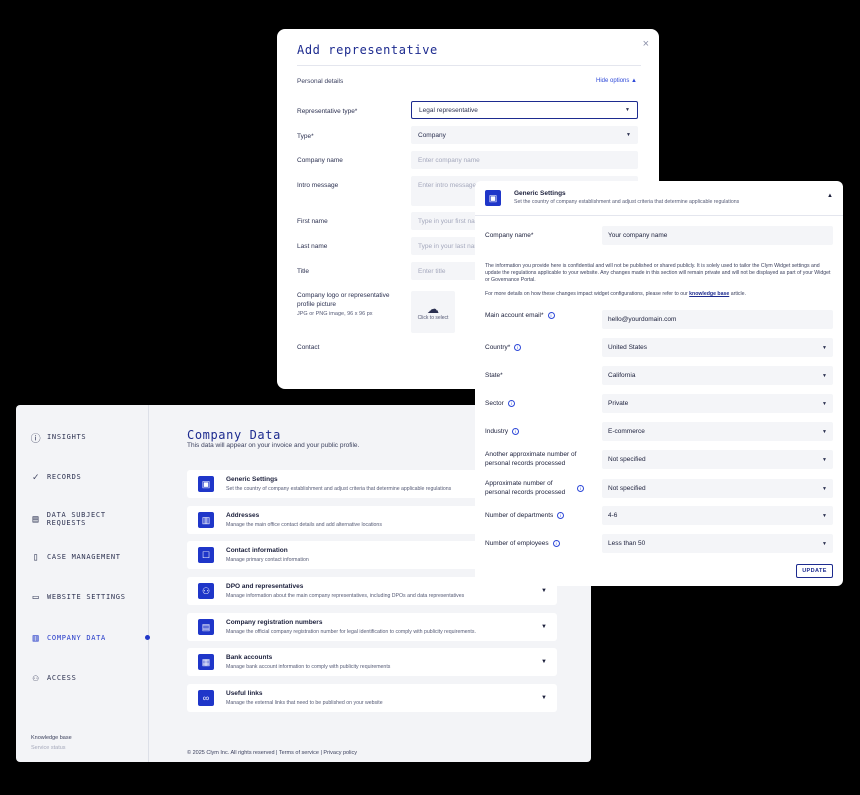 This screenshot has height=795, width=860. I want to click on upload-cloud-icon: ☁, so click(433, 308).